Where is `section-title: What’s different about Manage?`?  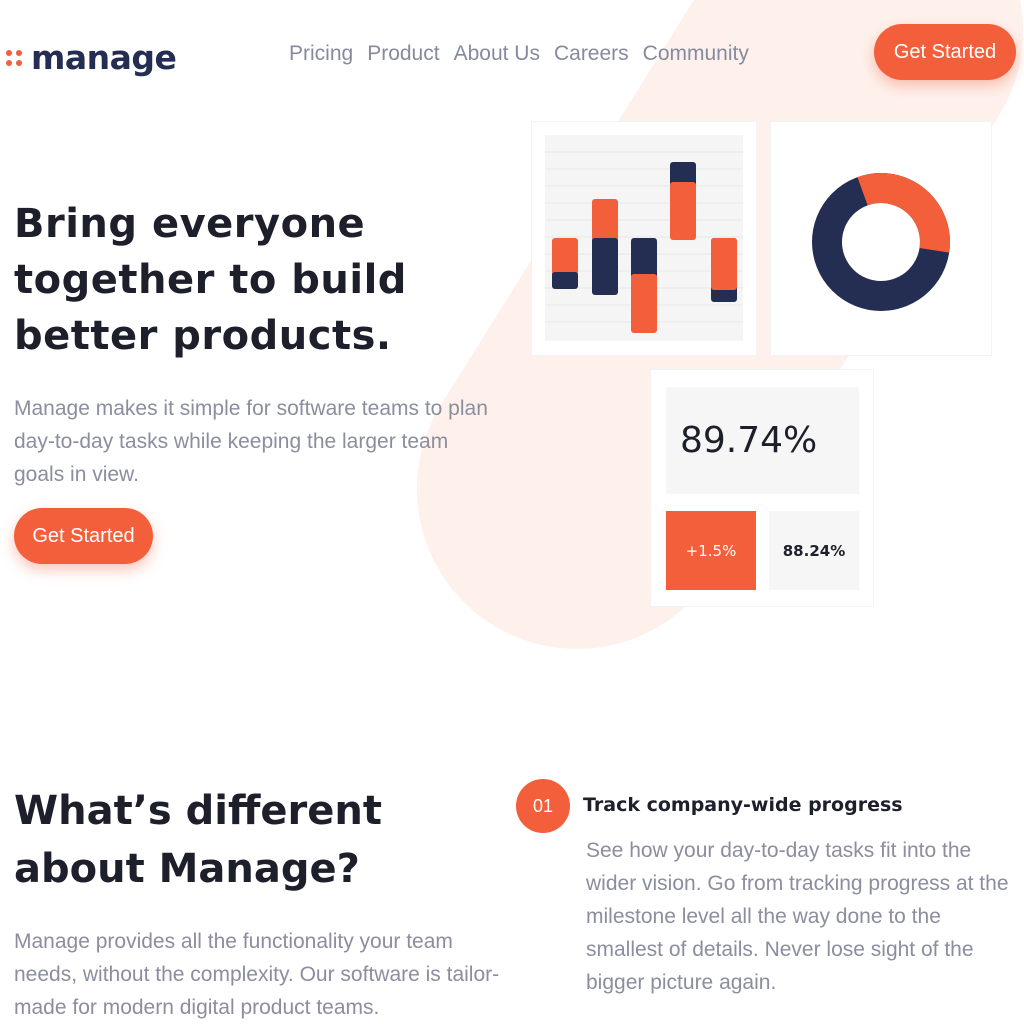
section-title: What’s different about Manage? is located at coordinates (198, 840).